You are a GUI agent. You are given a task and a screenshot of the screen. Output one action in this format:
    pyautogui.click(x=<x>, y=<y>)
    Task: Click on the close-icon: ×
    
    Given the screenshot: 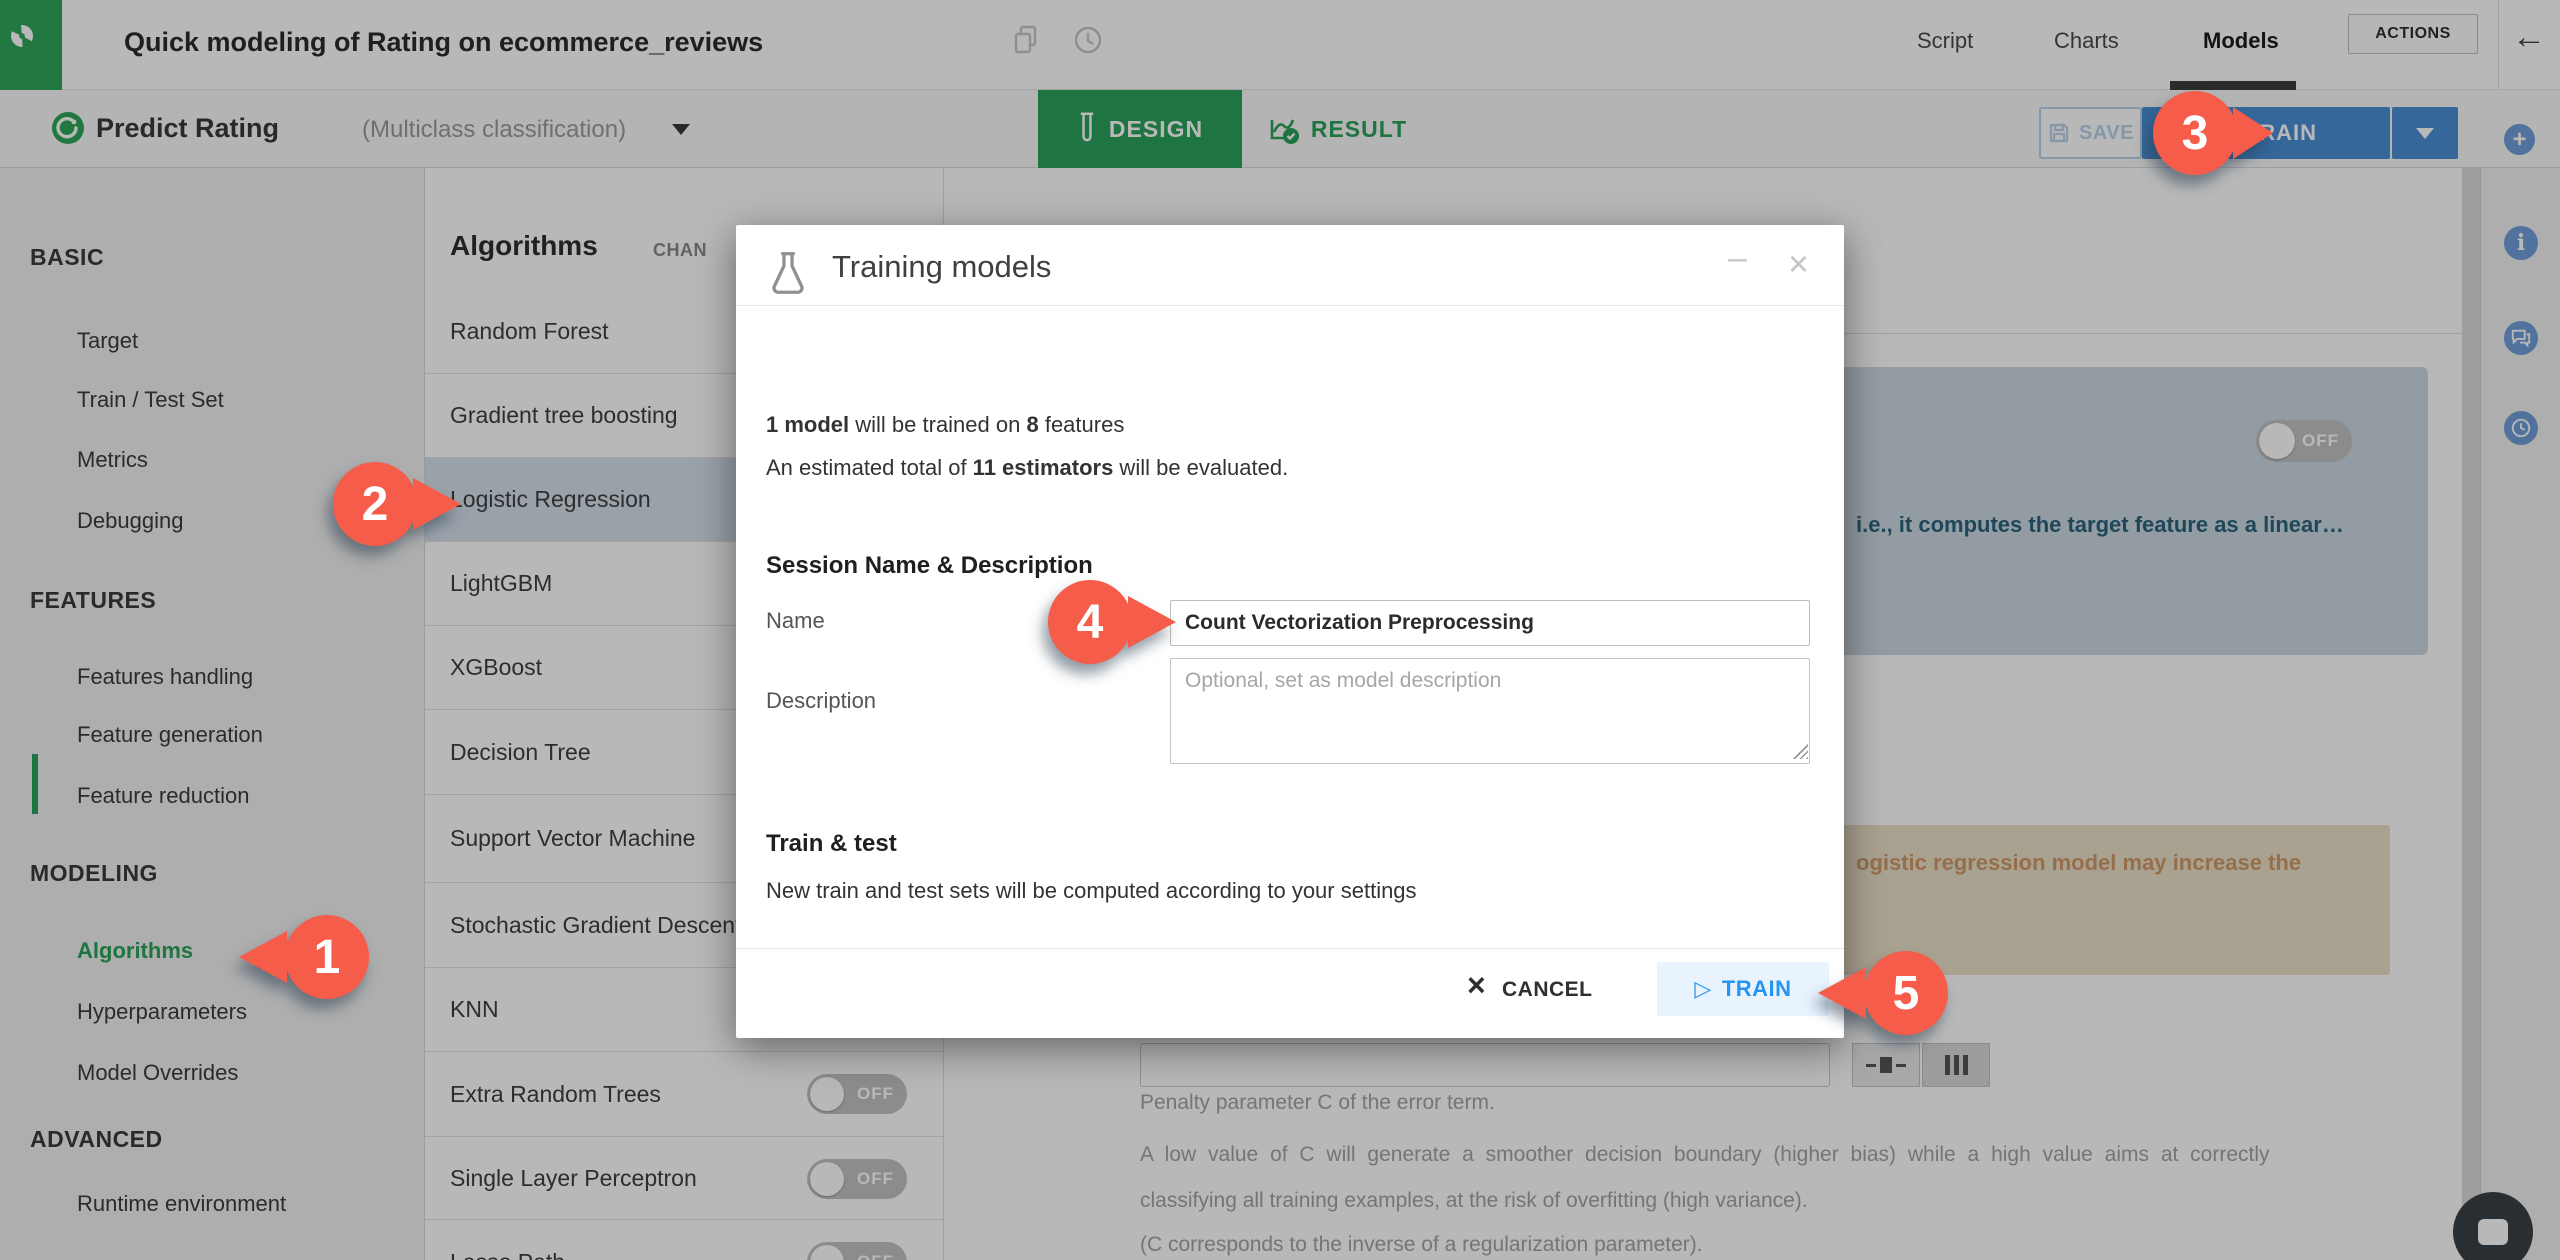 What is the action you would take?
    pyautogui.click(x=1798, y=264)
    